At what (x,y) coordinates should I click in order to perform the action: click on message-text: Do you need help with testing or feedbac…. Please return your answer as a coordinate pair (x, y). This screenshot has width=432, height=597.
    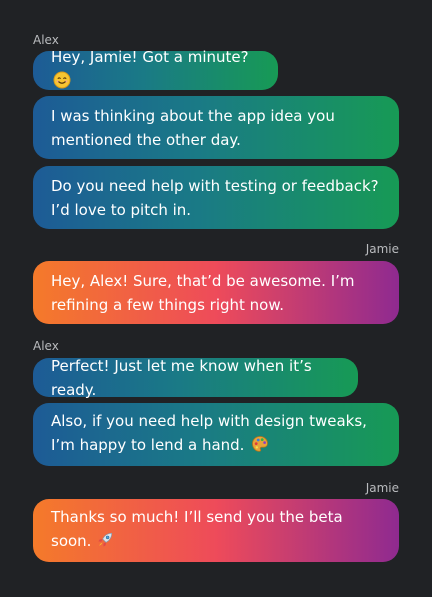
    Looking at the image, I should click on (215, 197).